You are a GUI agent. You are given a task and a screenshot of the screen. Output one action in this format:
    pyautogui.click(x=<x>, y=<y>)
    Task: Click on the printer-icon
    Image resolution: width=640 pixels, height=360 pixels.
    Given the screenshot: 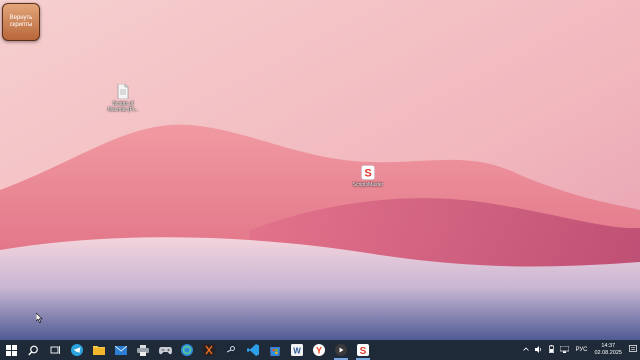 What is the action you would take?
    pyautogui.click(x=143, y=350)
    